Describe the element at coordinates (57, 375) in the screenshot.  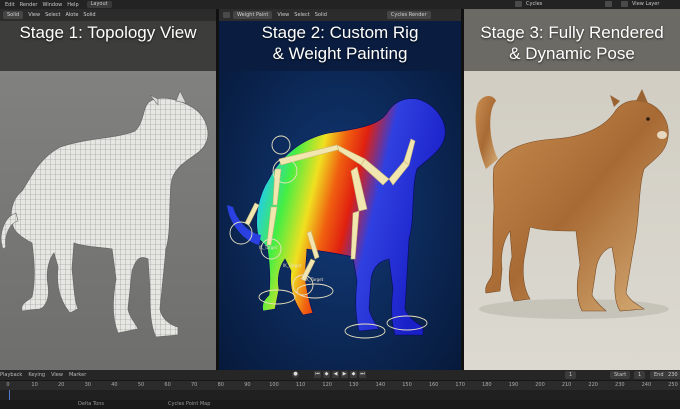
I see `timeline-menu-view: View` at that location.